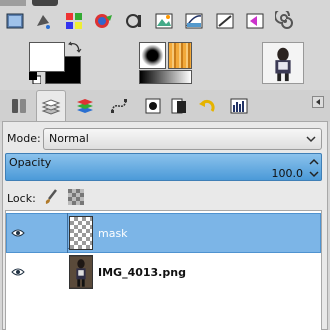 The height and width of the screenshot is (330, 330). Describe the element at coordinates (81, 233) in the screenshot. I see `mask-thumbnail` at that location.